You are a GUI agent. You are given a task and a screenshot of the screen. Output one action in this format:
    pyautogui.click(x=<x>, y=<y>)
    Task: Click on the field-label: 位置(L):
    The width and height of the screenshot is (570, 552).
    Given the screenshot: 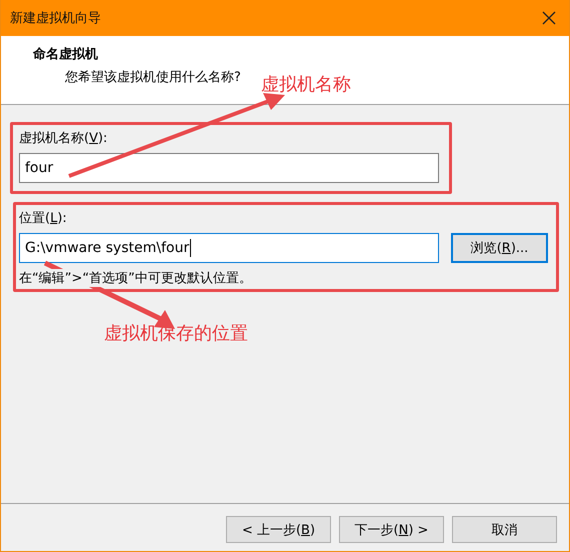 What is the action you would take?
    pyautogui.click(x=43, y=218)
    